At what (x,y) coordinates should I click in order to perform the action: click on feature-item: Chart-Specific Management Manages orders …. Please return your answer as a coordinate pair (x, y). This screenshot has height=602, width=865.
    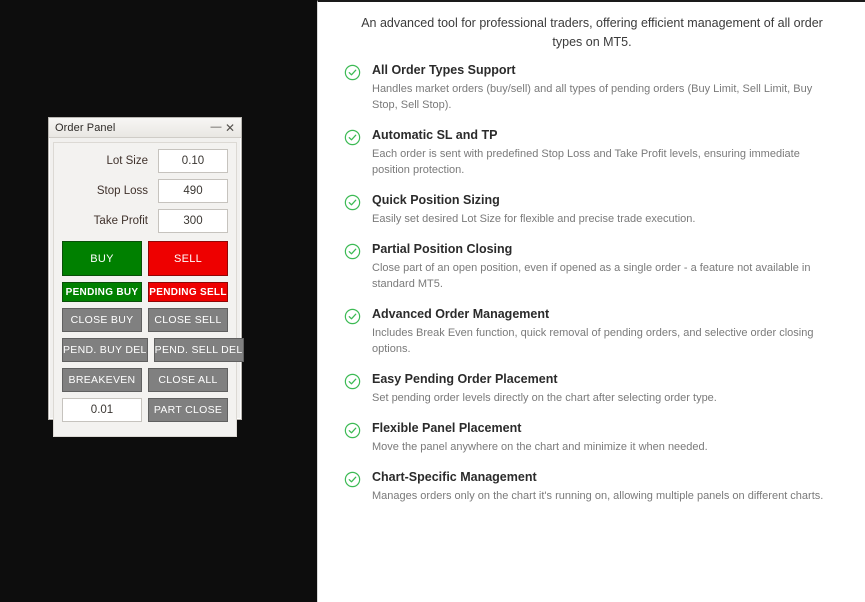
    Looking at the image, I should click on (592, 486).